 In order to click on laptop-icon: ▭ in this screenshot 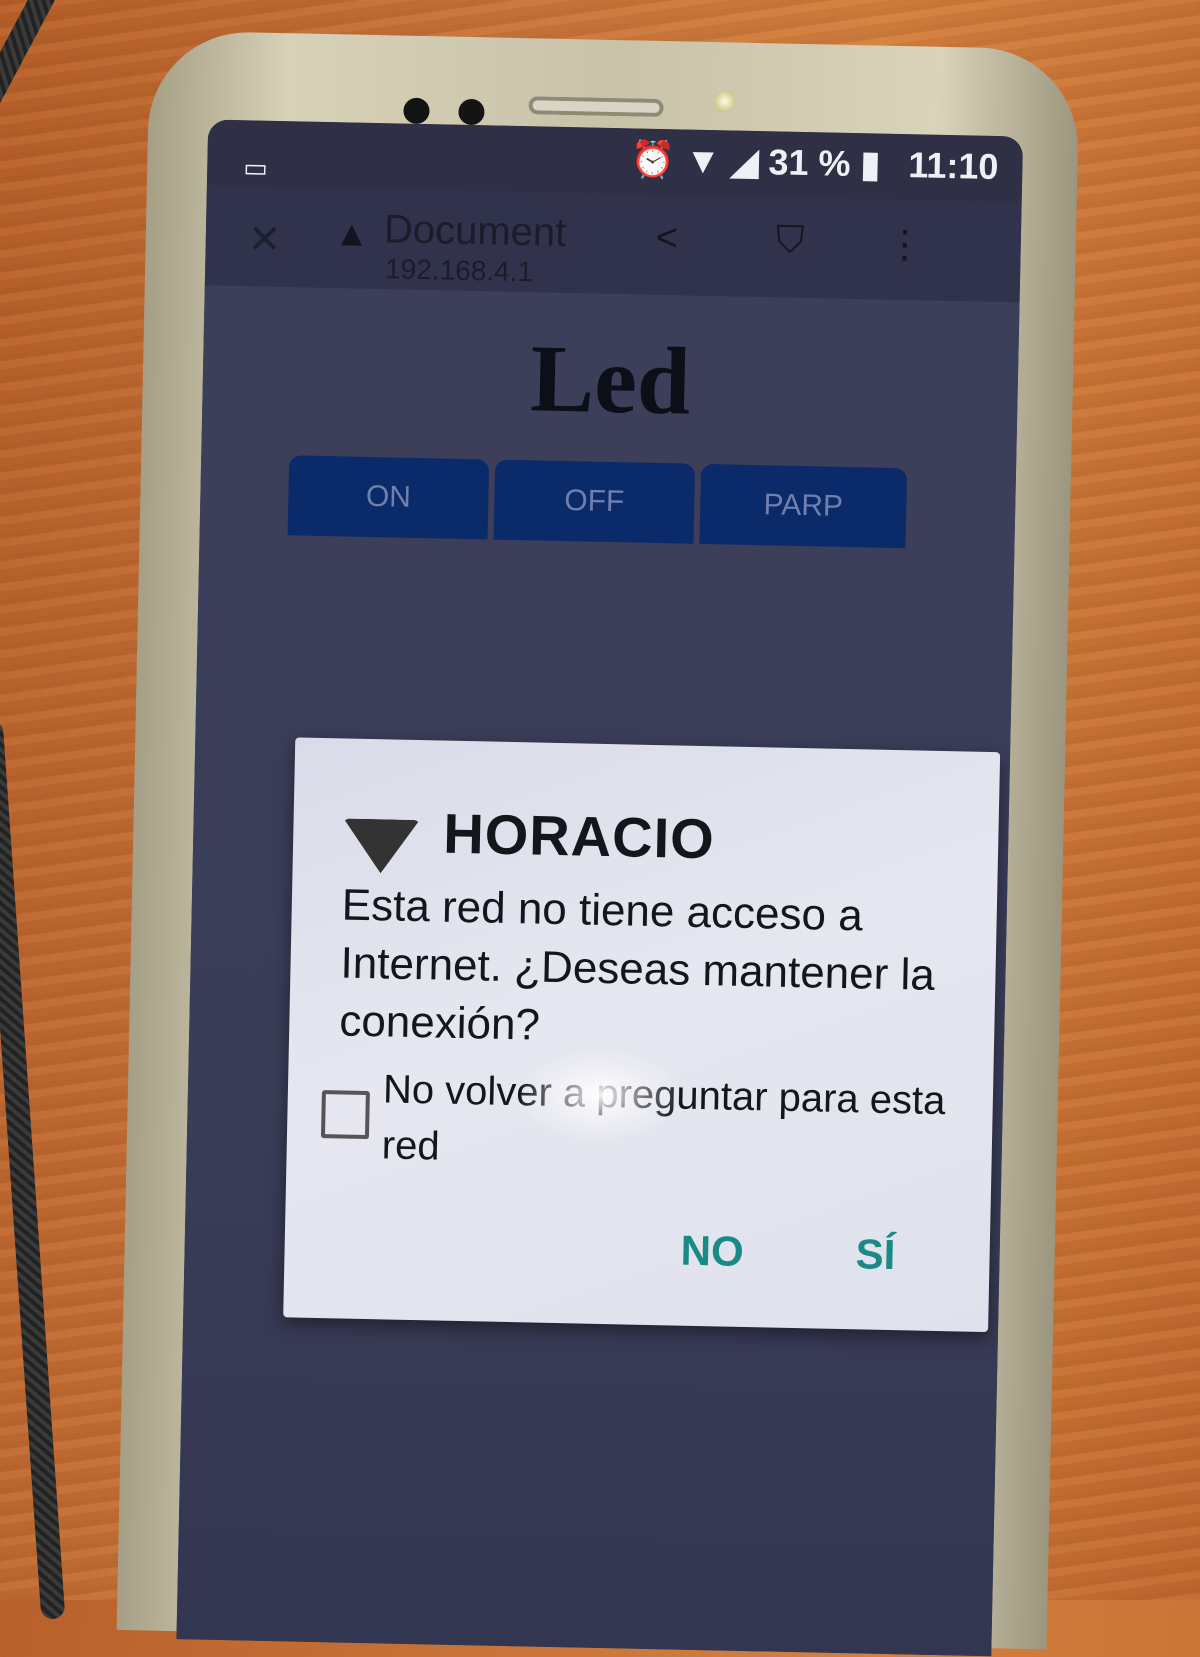, I will do `click(255, 167)`.